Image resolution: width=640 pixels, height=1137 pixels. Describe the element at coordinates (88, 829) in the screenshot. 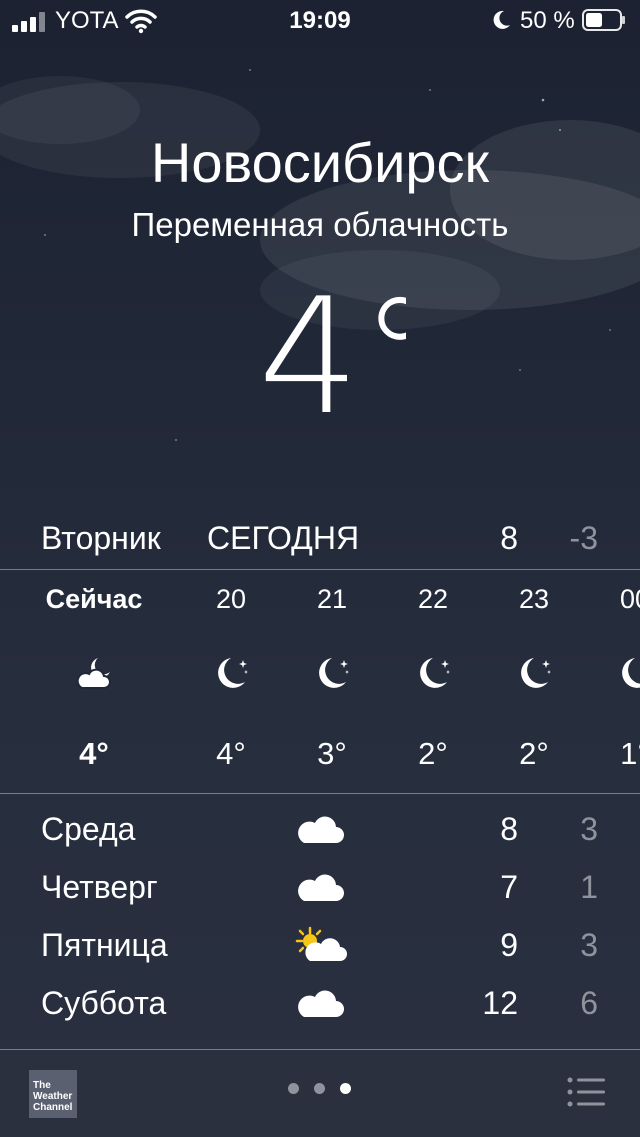

I see `day-name: Среда` at that location.